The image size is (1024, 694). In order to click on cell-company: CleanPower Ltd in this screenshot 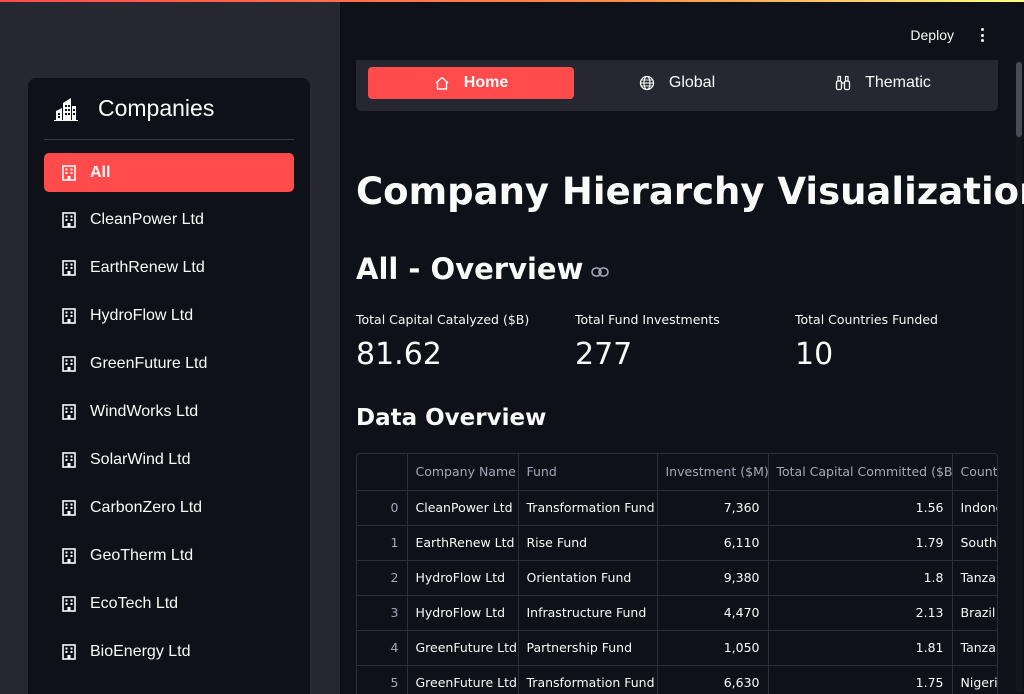, I will do `click(463, 508)`.